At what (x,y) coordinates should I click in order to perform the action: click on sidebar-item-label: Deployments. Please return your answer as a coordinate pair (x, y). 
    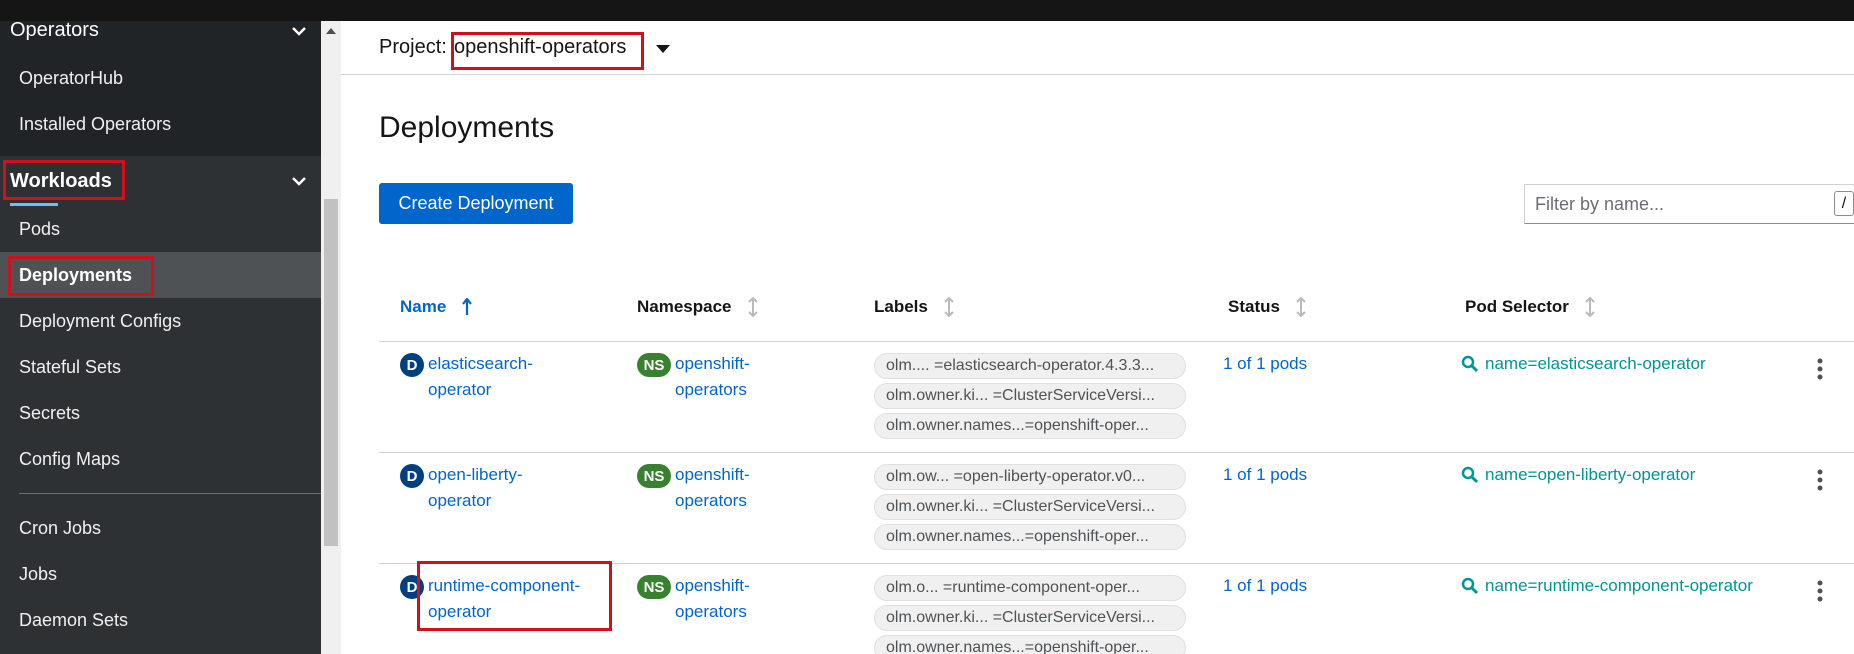
    Looking at the image, I should click on (76, 274).